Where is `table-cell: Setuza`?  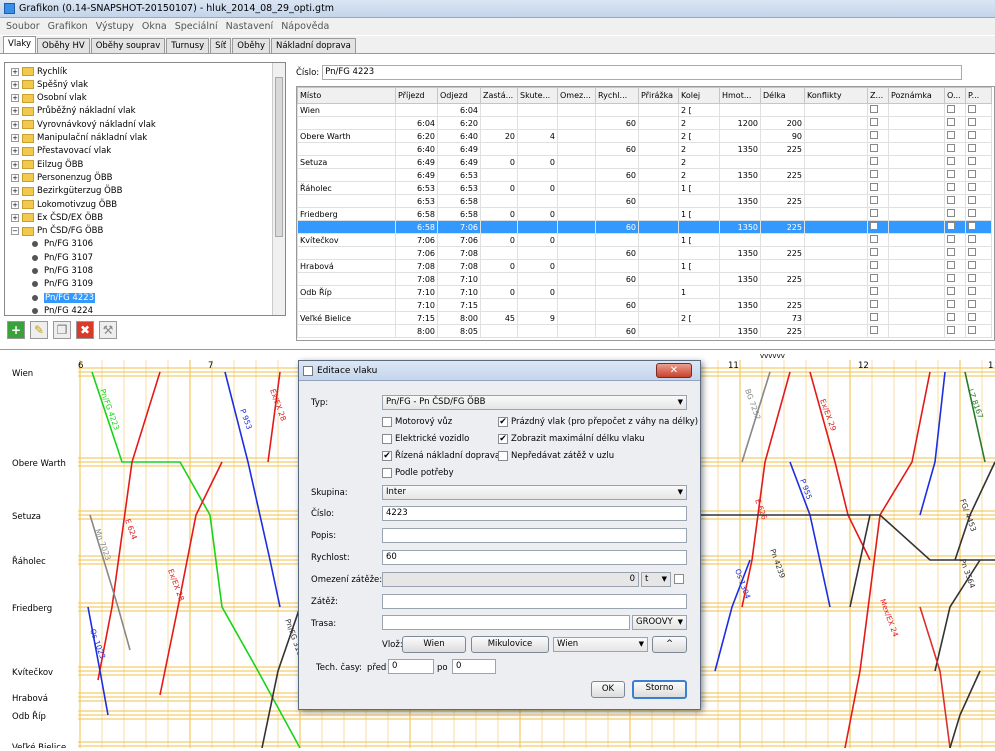 table-cell: Setuza is located at coordinates (346, 162).